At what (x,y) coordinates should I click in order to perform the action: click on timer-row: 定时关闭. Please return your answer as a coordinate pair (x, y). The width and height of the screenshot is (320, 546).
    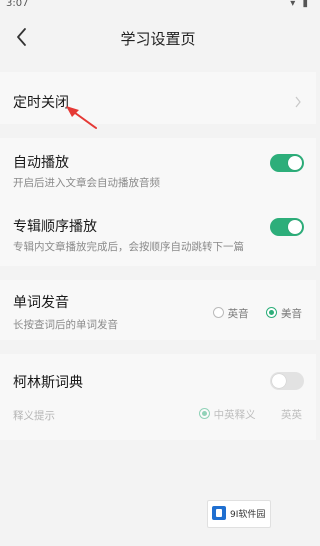
    Looking at the image, I should click on (158, 98).